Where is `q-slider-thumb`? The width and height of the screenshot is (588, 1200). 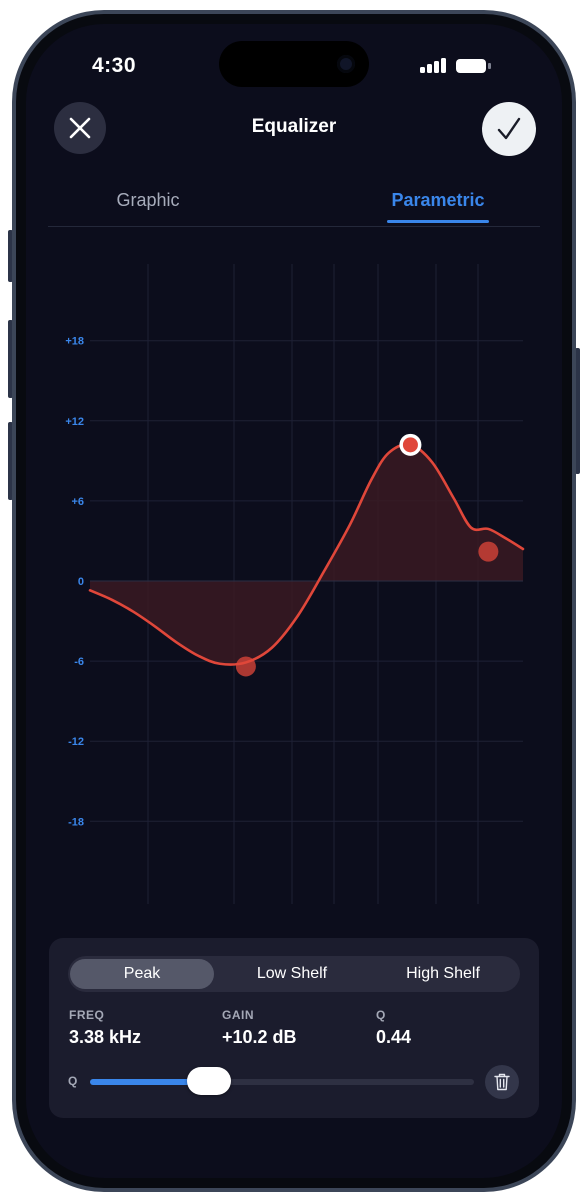
q-slider-thumb is located at coordinates (209, 1081).